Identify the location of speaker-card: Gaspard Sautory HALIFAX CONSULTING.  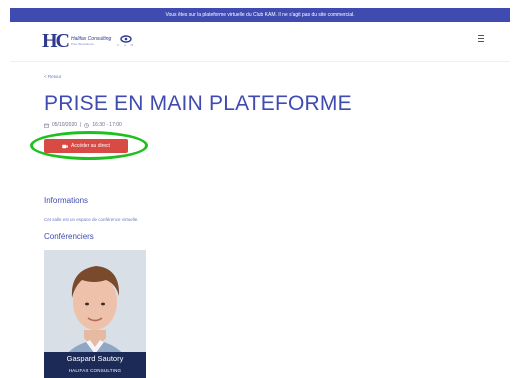
(95, 314).